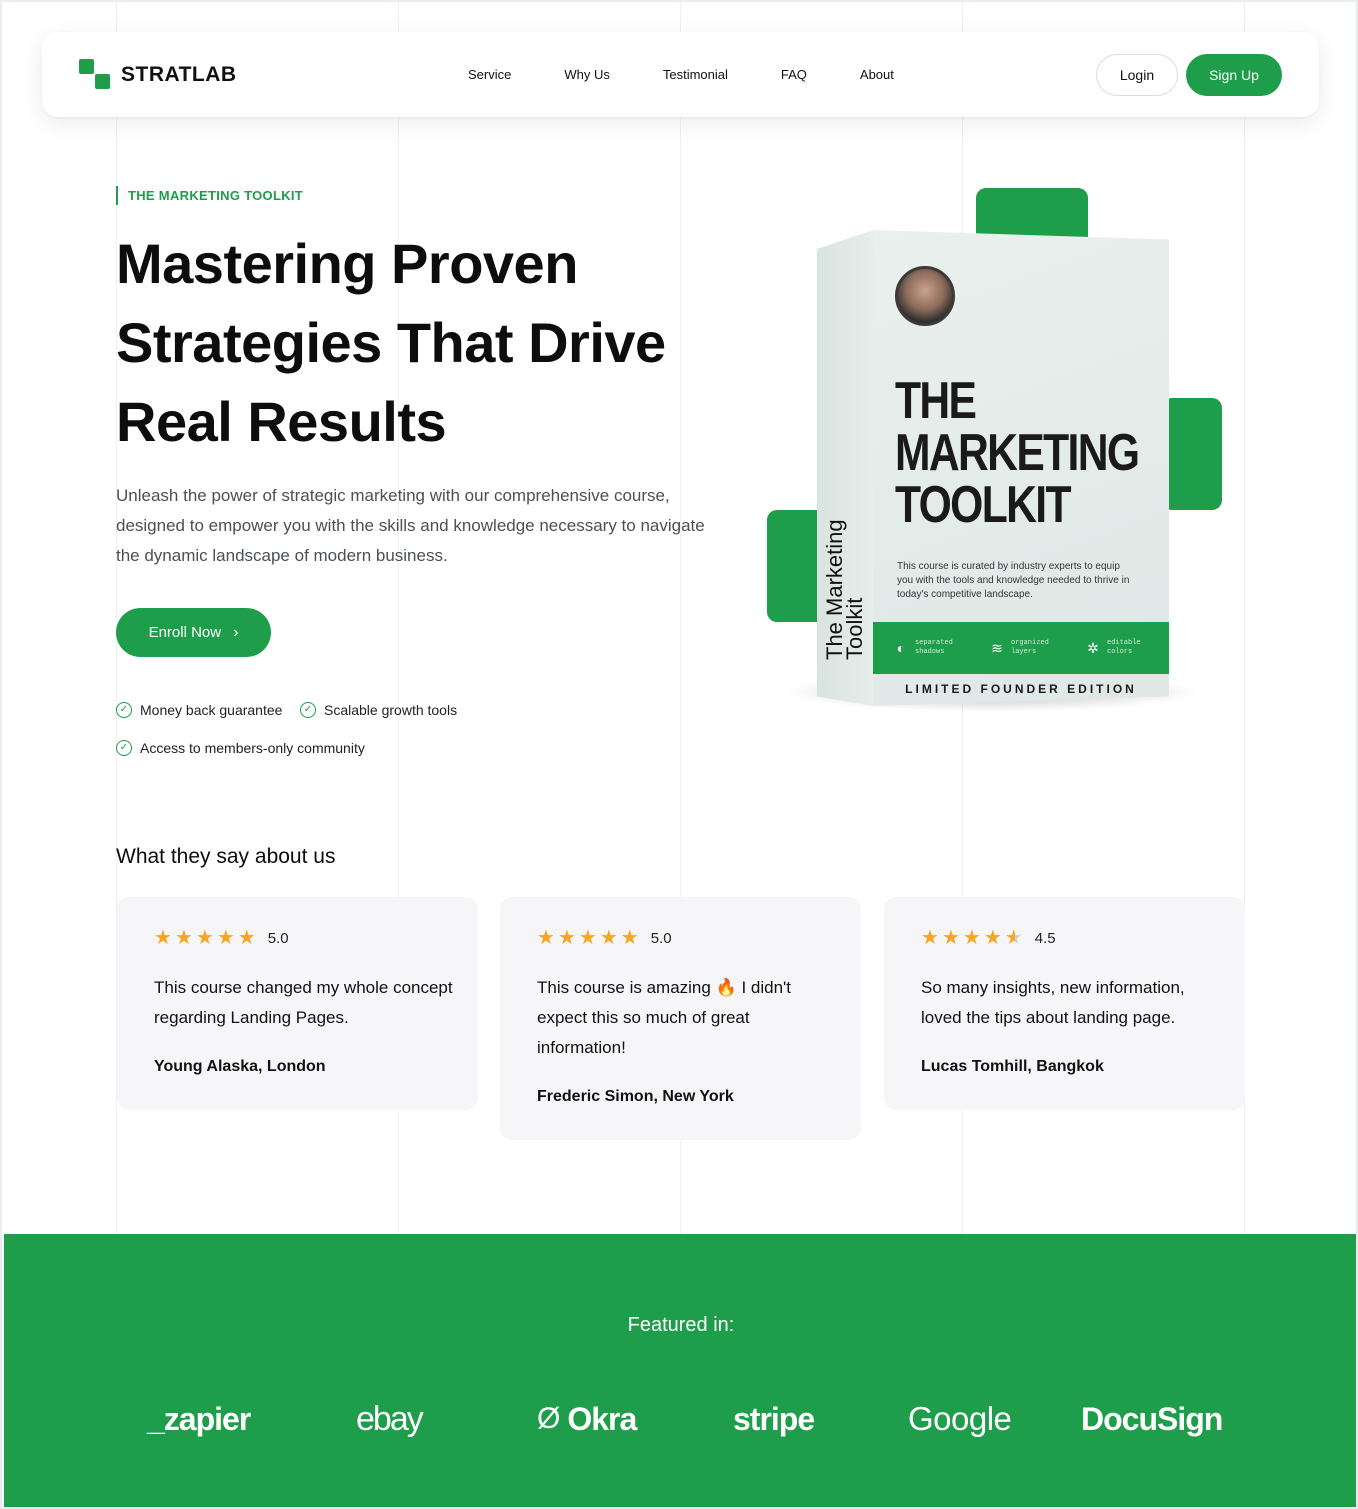 This screenshot has width=1358, height=1509. Describe the element at coordinates (1093, 648) in the screenshot. I see `palette-icon: ✲` at that location.